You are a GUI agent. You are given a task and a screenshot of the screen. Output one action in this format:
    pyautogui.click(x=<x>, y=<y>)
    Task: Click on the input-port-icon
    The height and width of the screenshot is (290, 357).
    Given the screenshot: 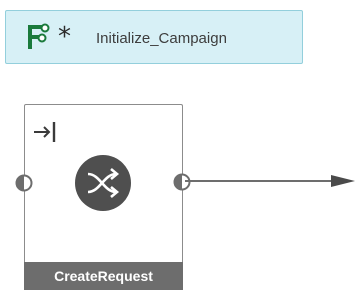 What is the action you would take?
    pyautogui.click(x=24, y=183)
    